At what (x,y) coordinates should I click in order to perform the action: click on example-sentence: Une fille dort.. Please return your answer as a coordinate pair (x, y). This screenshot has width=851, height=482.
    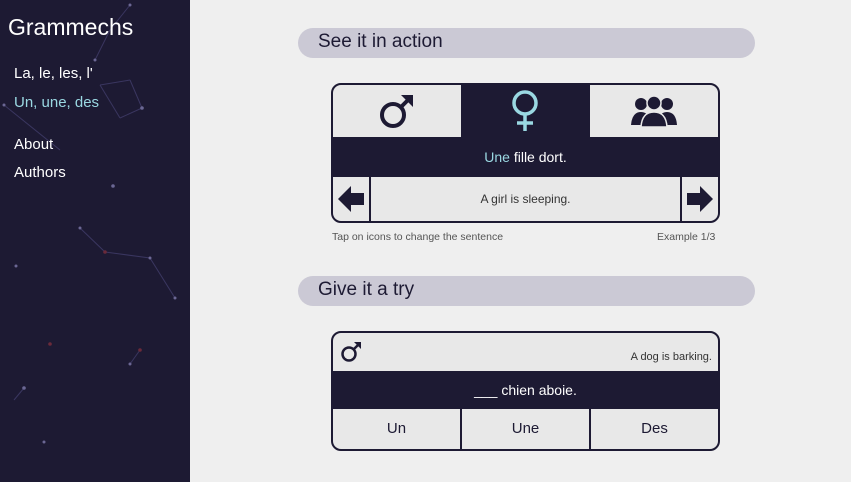
    Looking at the image, I should click on (525, 157).